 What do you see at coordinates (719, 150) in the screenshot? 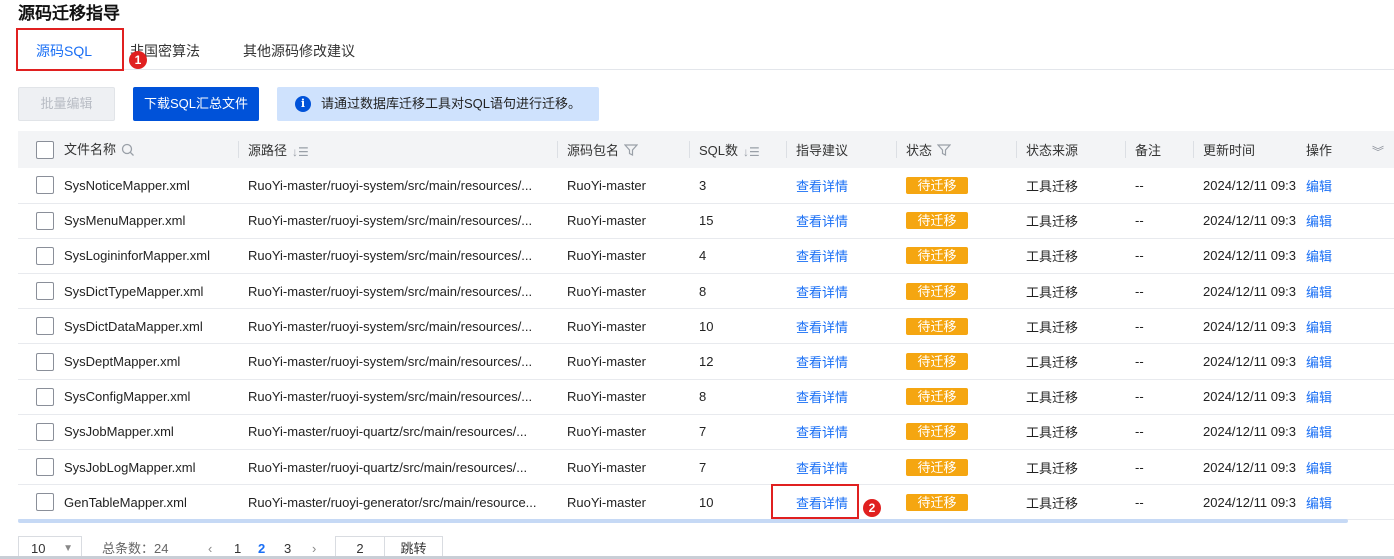
I see `header-sql-count: SQL数` at bounding box center [719, 150].